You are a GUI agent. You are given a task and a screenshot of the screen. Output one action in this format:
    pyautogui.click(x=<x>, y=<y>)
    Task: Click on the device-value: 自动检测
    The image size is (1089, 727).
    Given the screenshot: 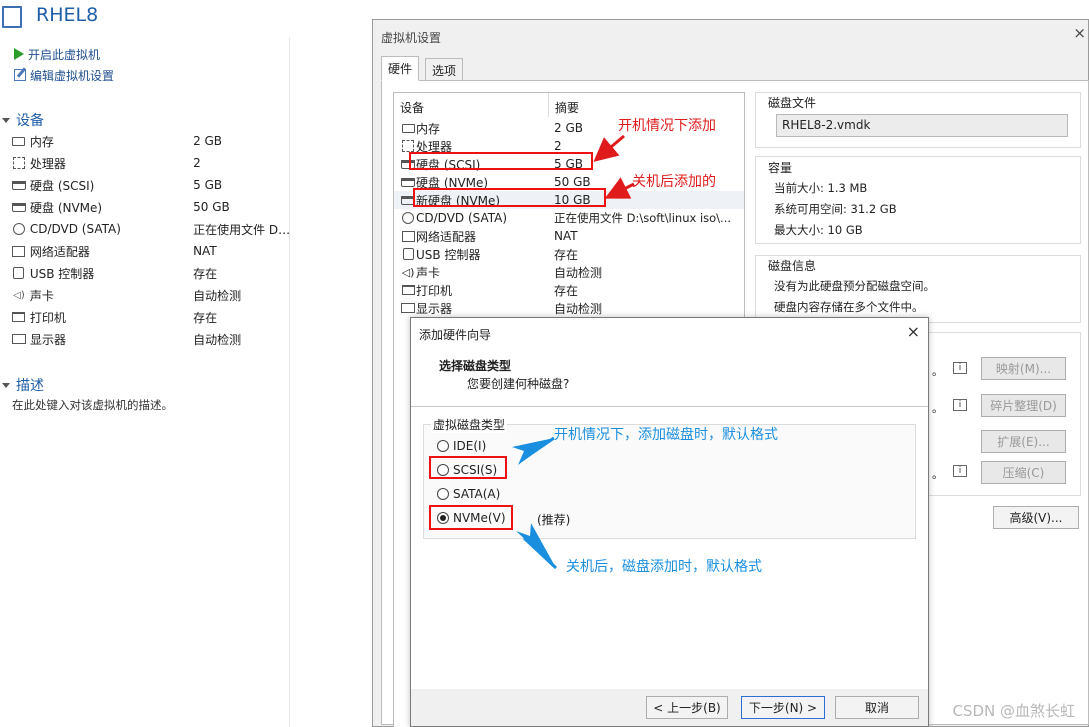 What is the action you would take?
    pyautogui.click(x=217, y=295)
    